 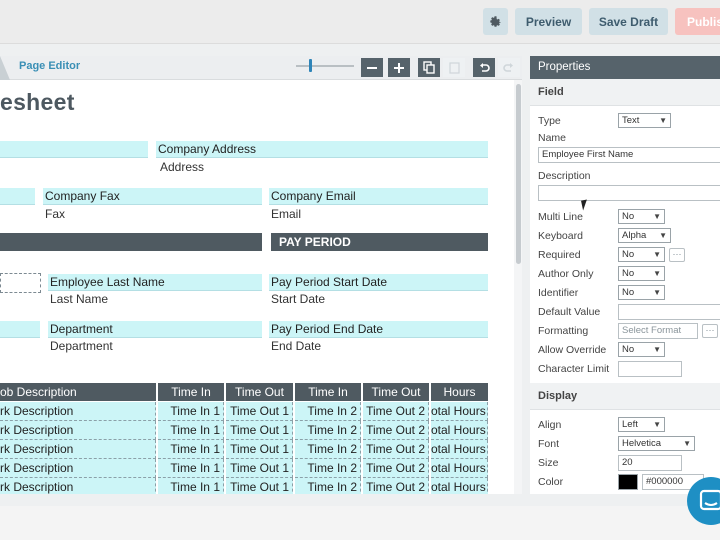 I want to click on settings-button, so click(x=495, y=21).